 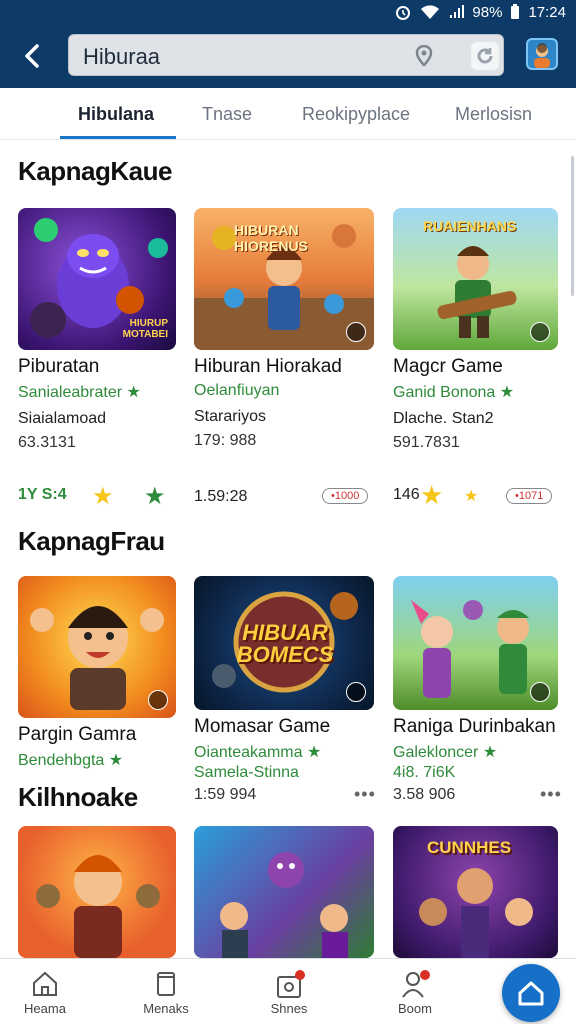 I want to click on clock: 17:24, so click(x=547, y=12).